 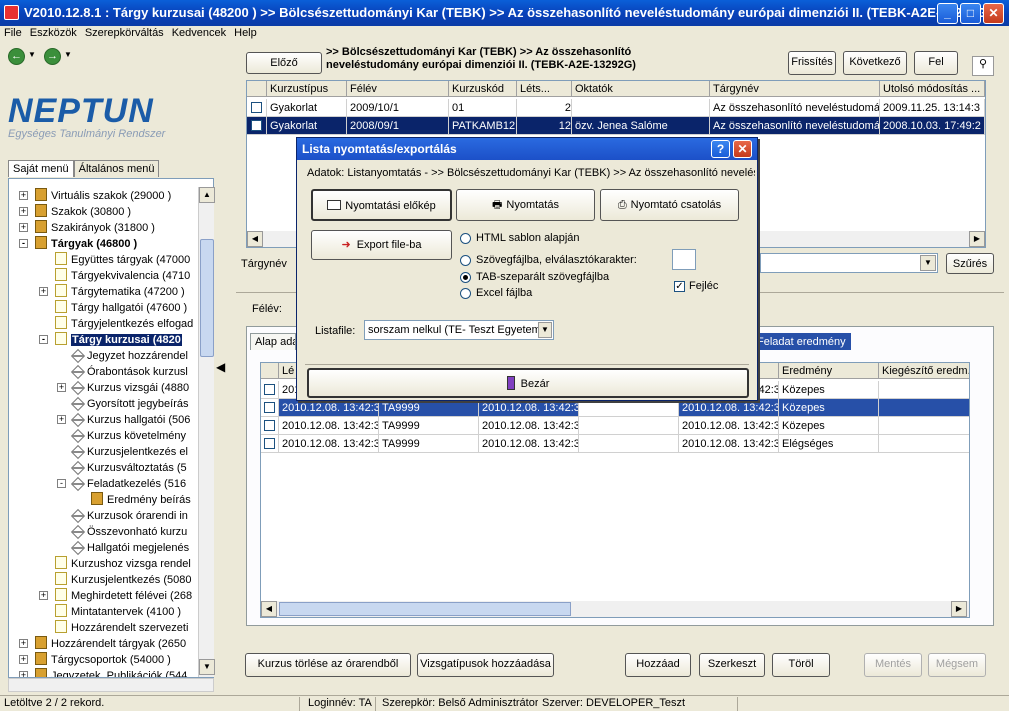 I want to click on dropdown-arrow-icon: ▼, so click(x=928, y=263).